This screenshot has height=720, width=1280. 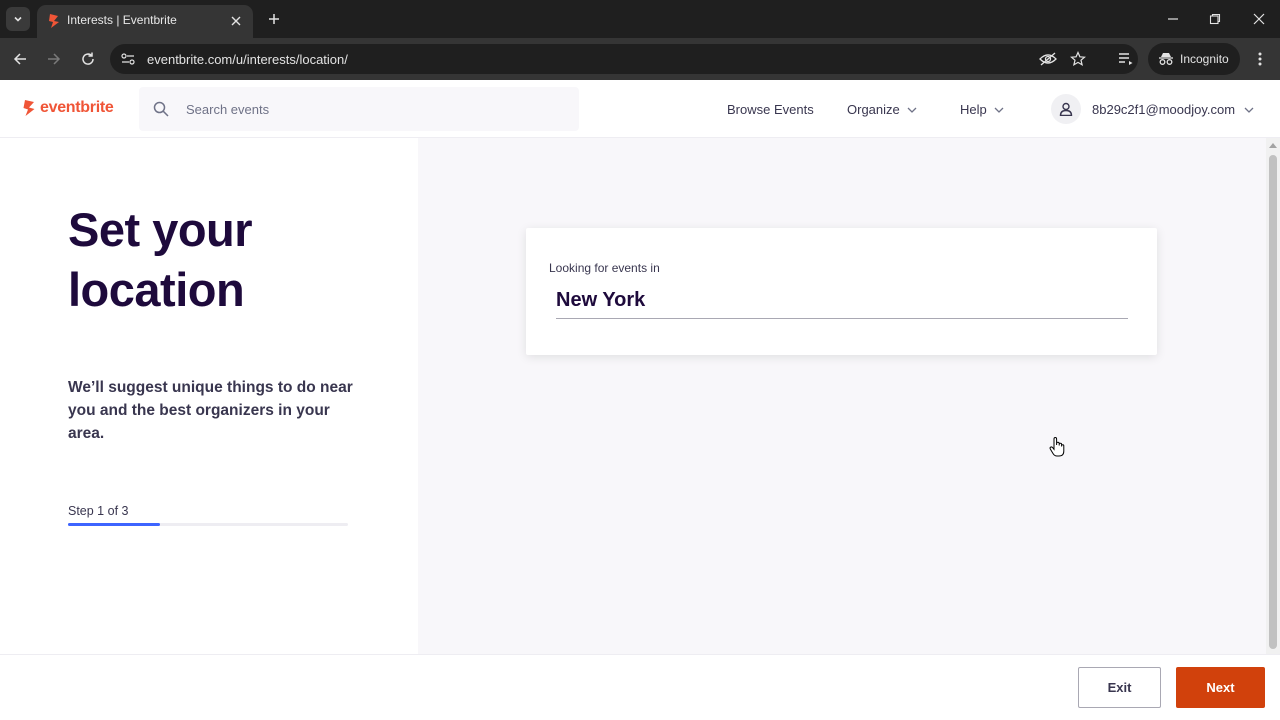 I want to click on eventbrite-favicon-icon, so click(x=54, y=23).